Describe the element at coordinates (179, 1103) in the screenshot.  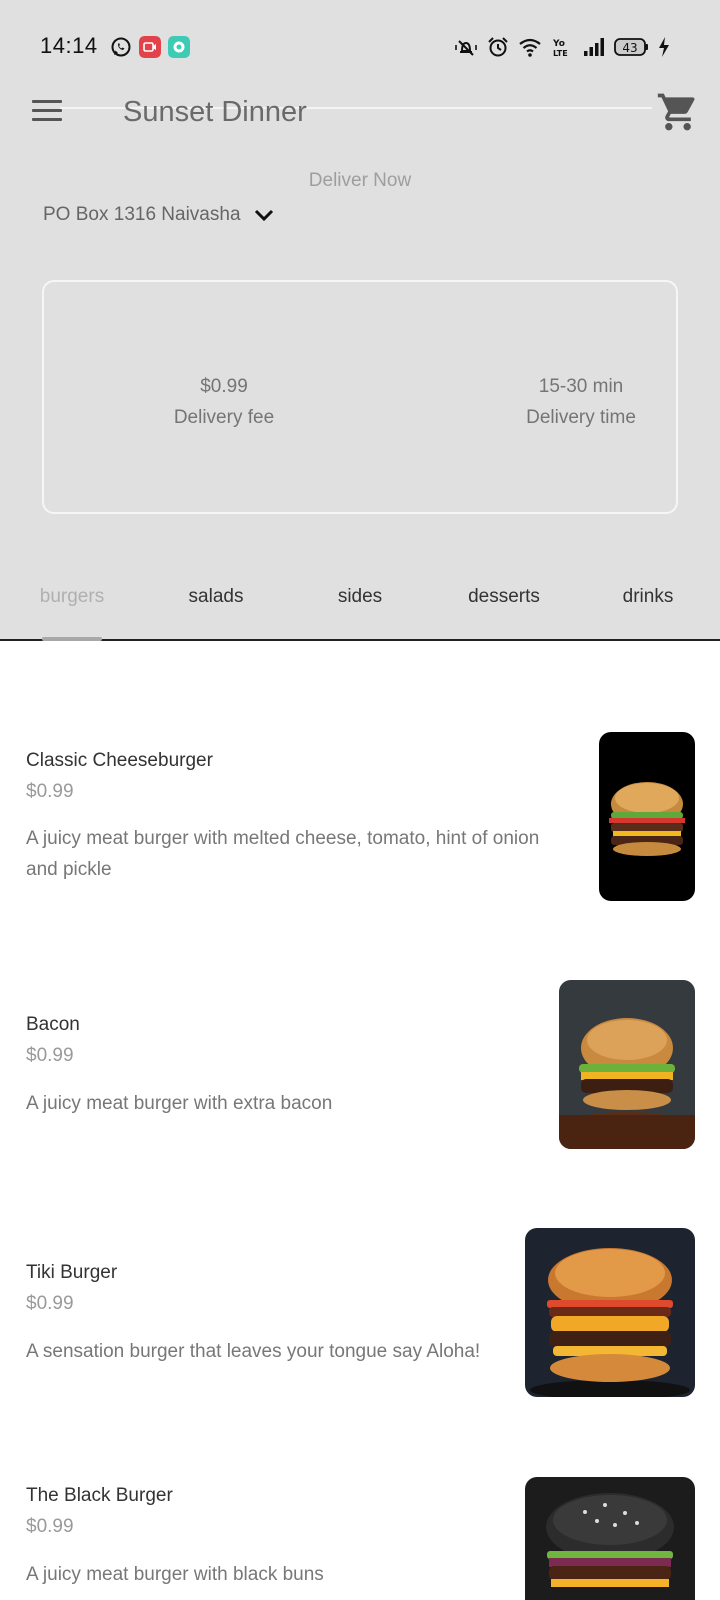
I see `item-description: A juicy meat burger with extra bacon` at that location.